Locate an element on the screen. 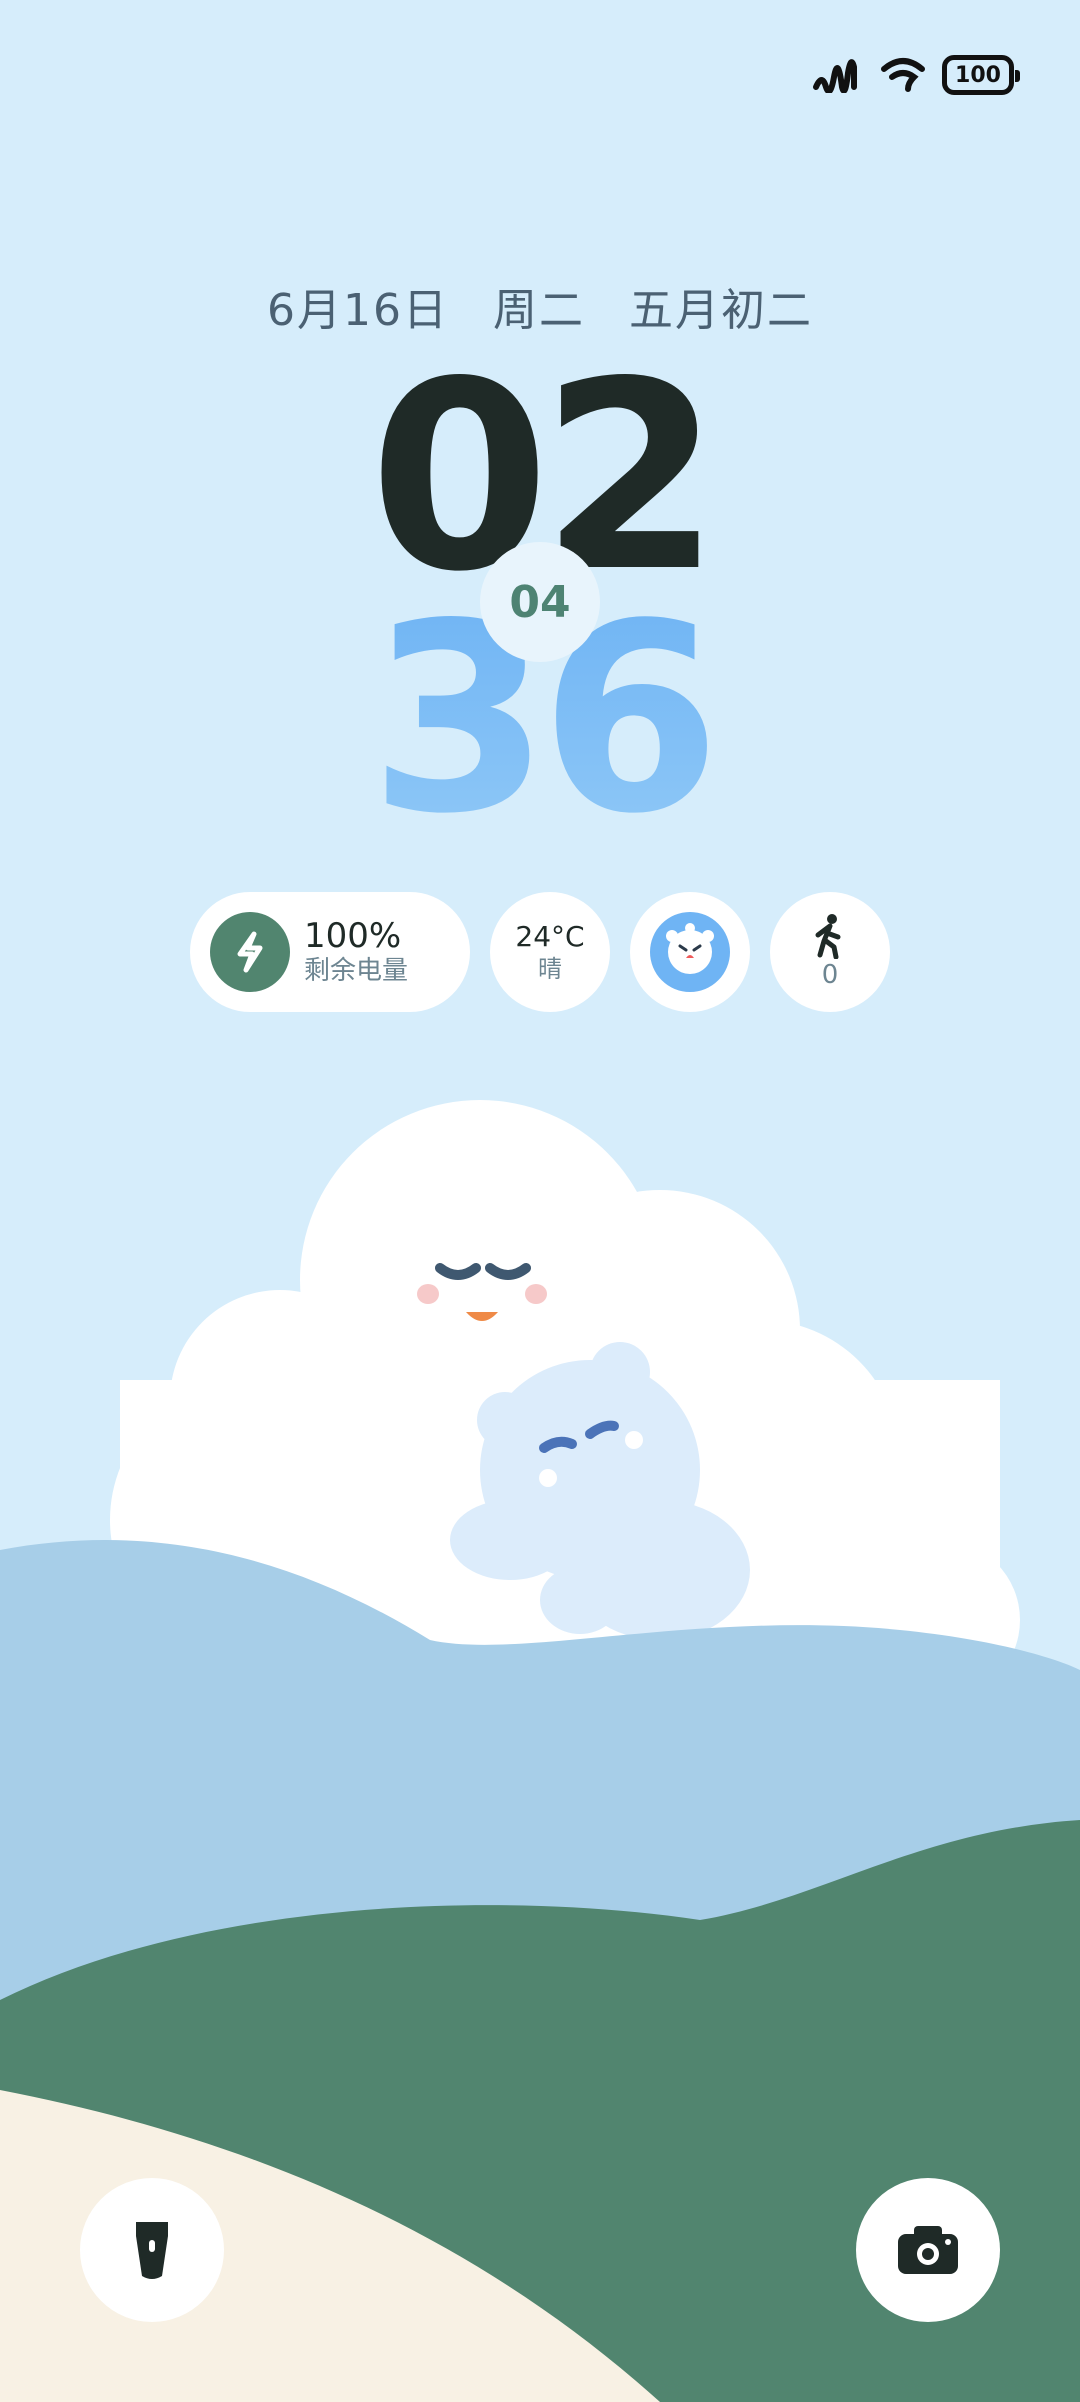 This screenshot has width=1080, height=2402. weather-condition: 晴 is located at coordinates (550, 969).